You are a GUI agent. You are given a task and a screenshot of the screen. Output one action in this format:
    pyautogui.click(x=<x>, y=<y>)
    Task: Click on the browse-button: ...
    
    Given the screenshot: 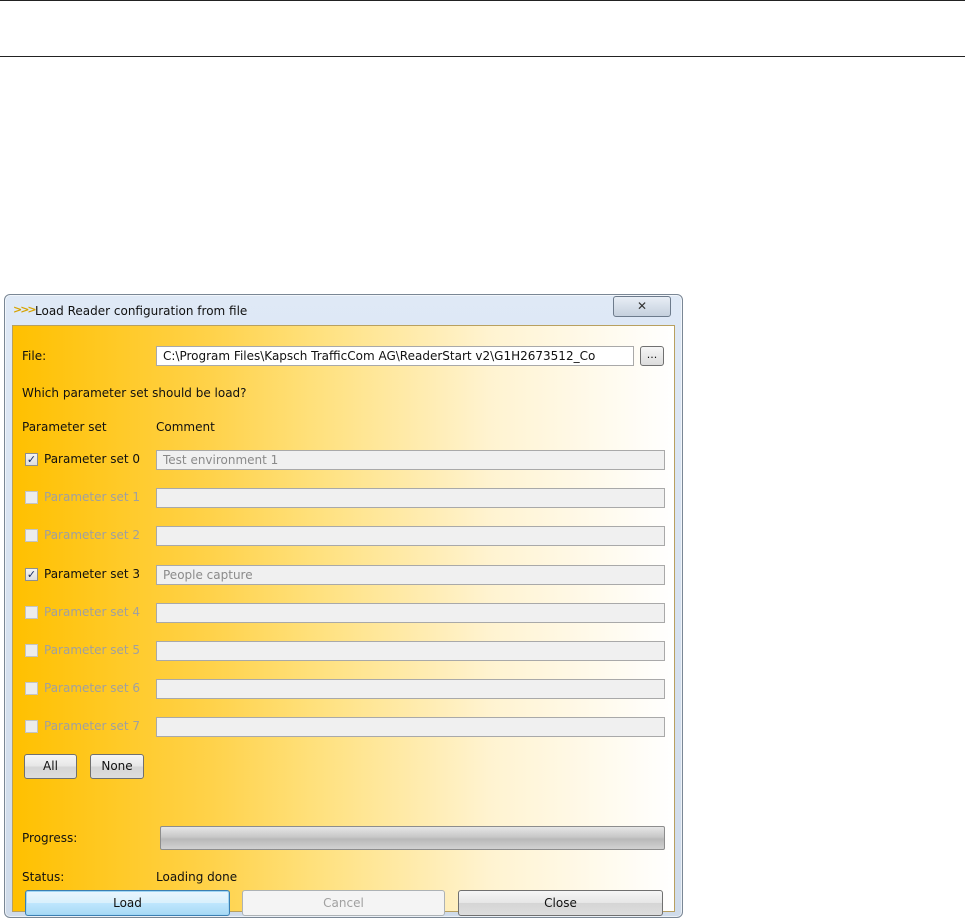 What is the action you would take?
    pyautogui.click(x=652, y=356)
    